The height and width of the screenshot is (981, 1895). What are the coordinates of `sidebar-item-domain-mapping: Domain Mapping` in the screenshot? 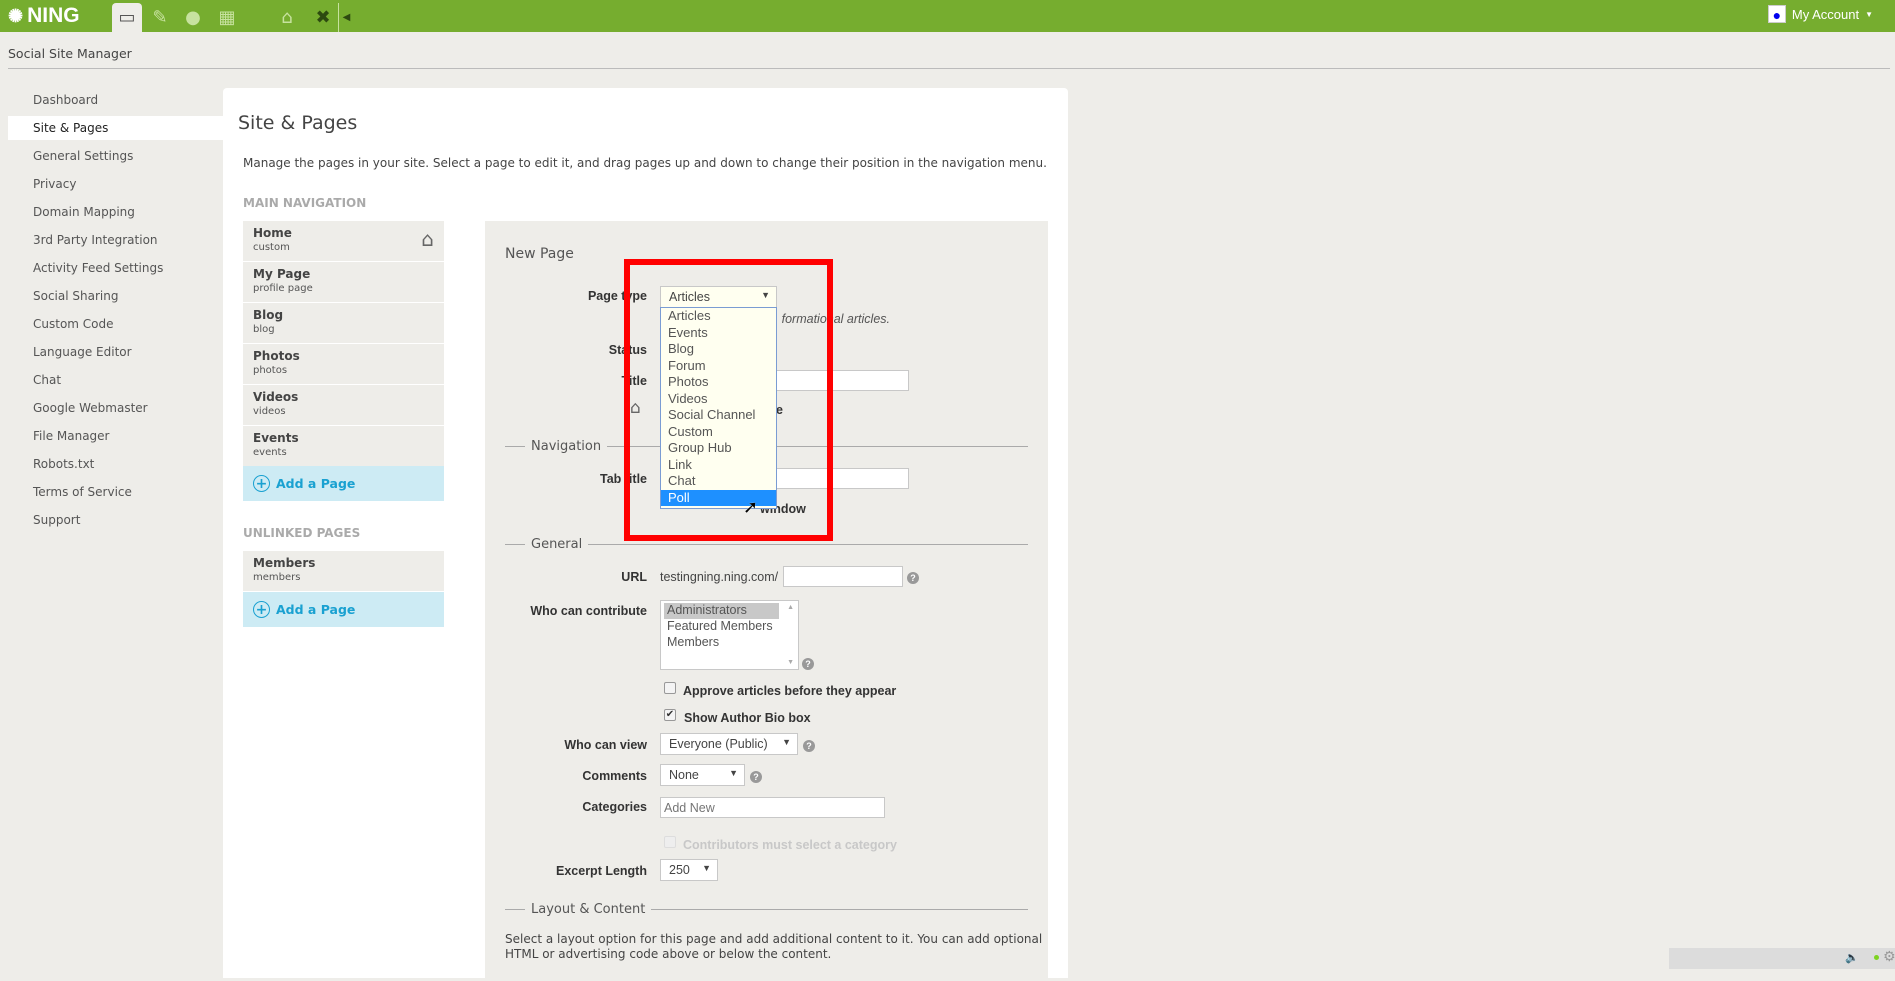 It's located at (115, 212).